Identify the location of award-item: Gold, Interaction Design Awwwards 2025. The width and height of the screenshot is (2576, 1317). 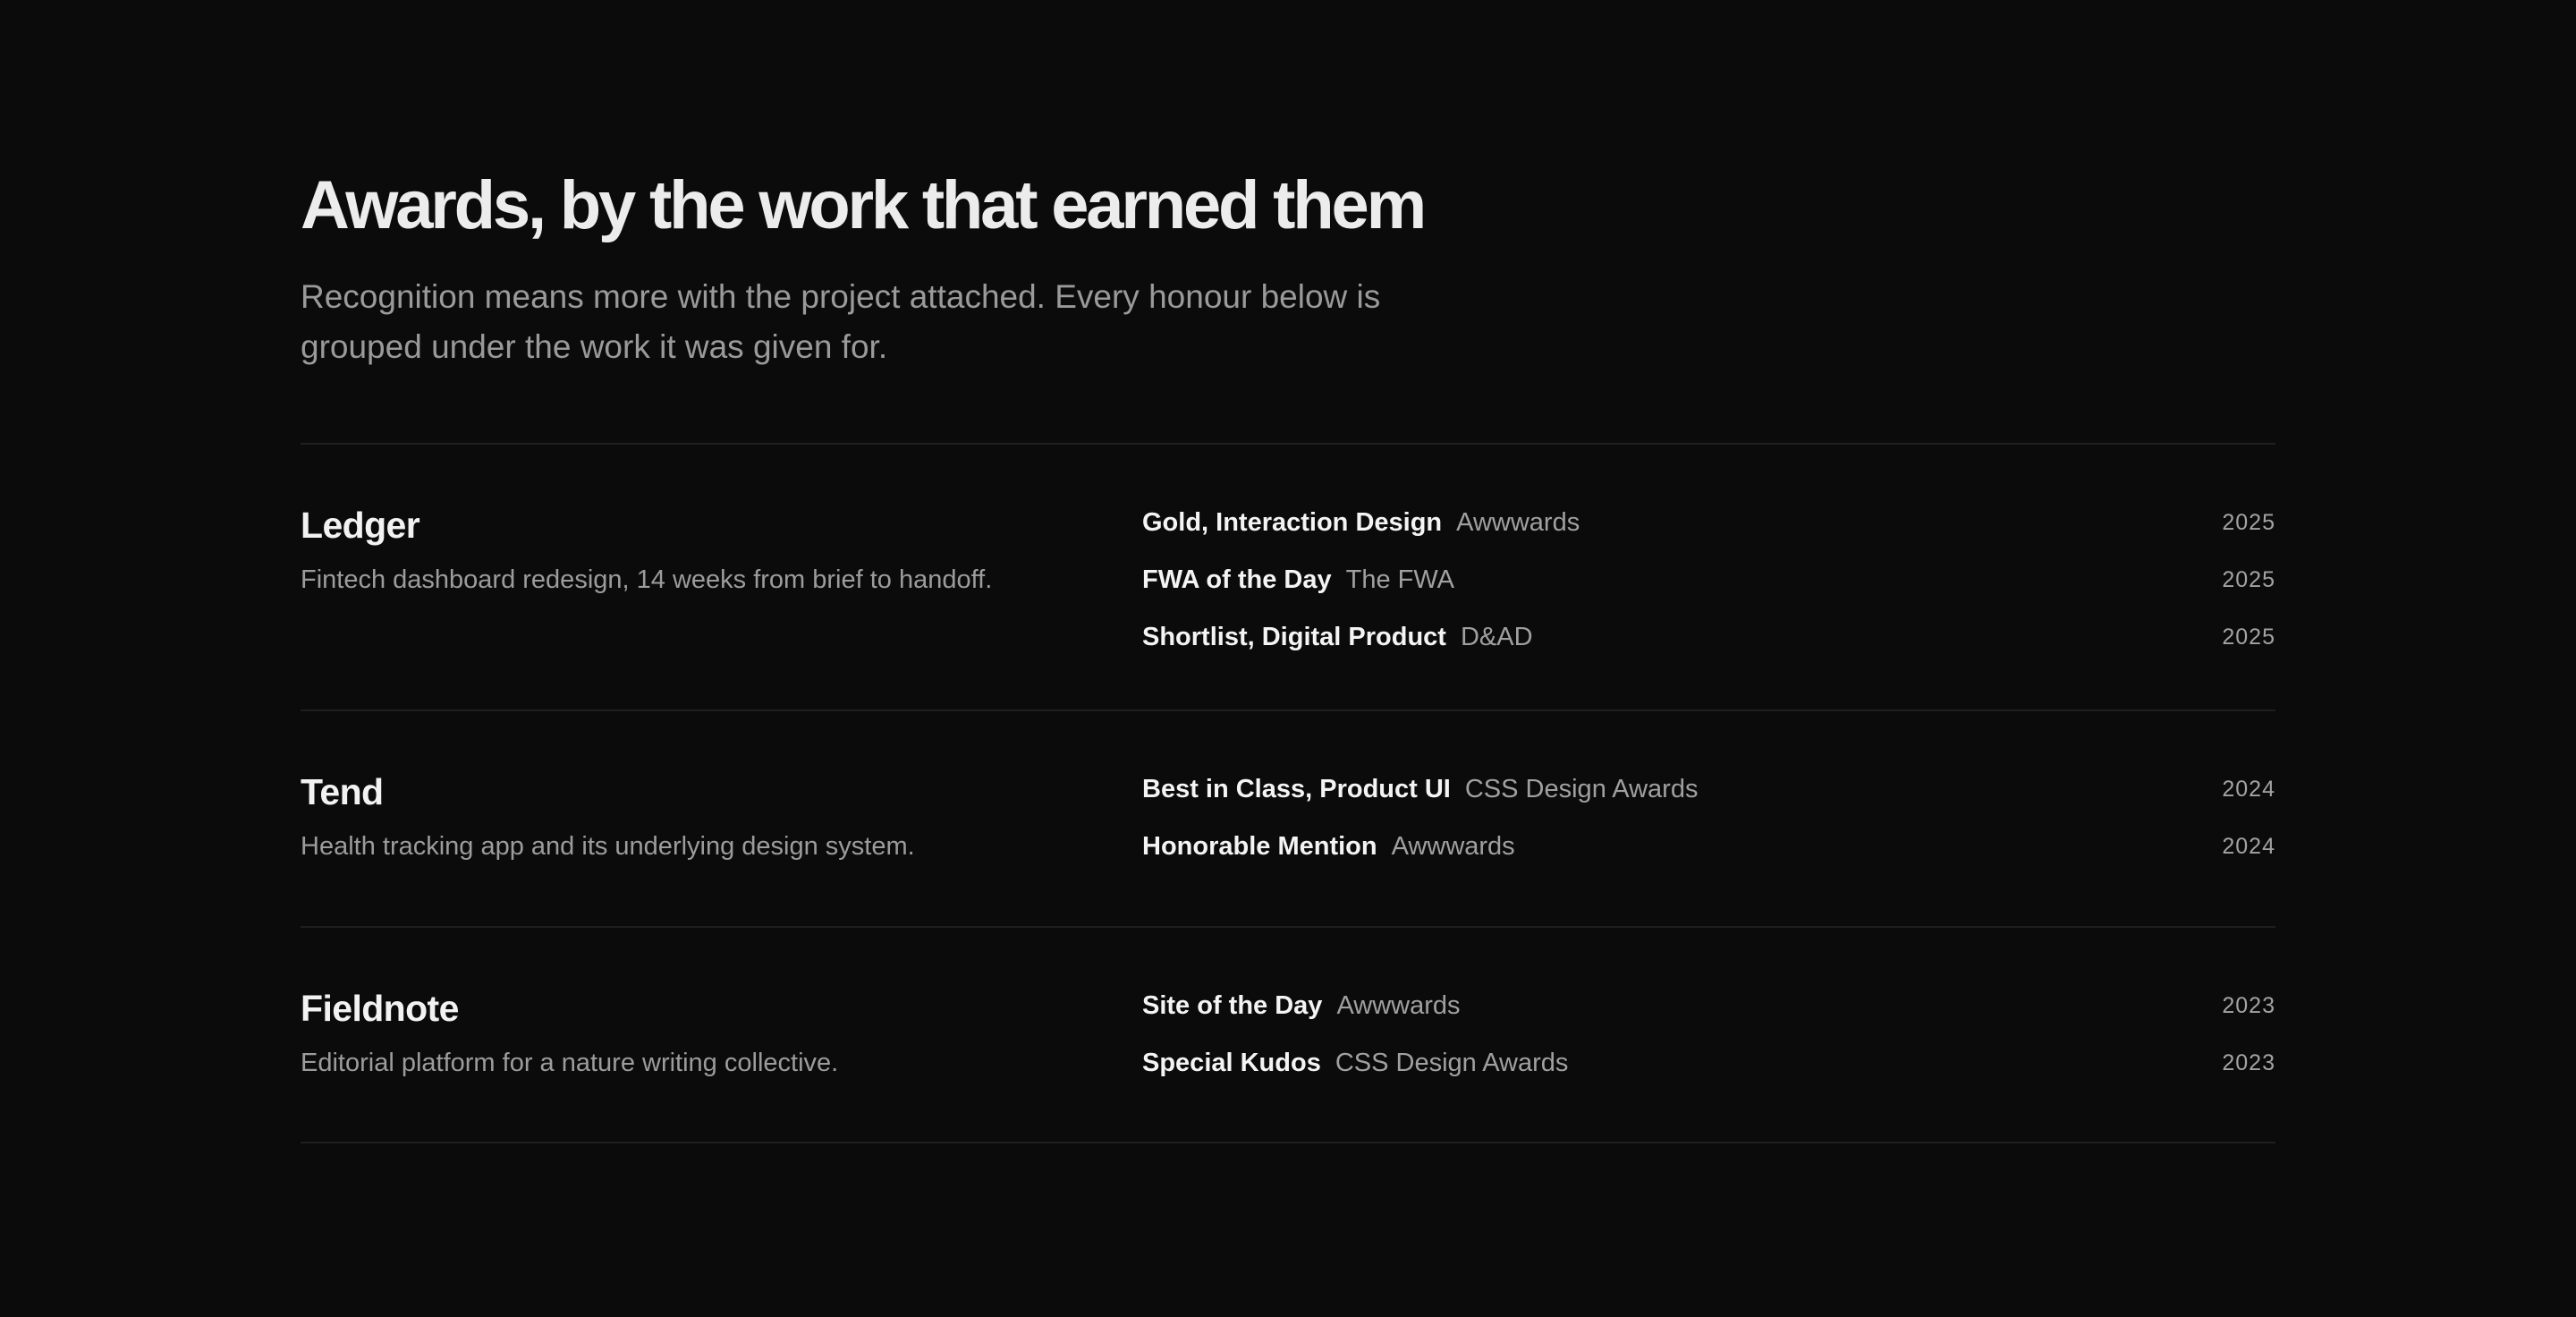
(1708, 522).